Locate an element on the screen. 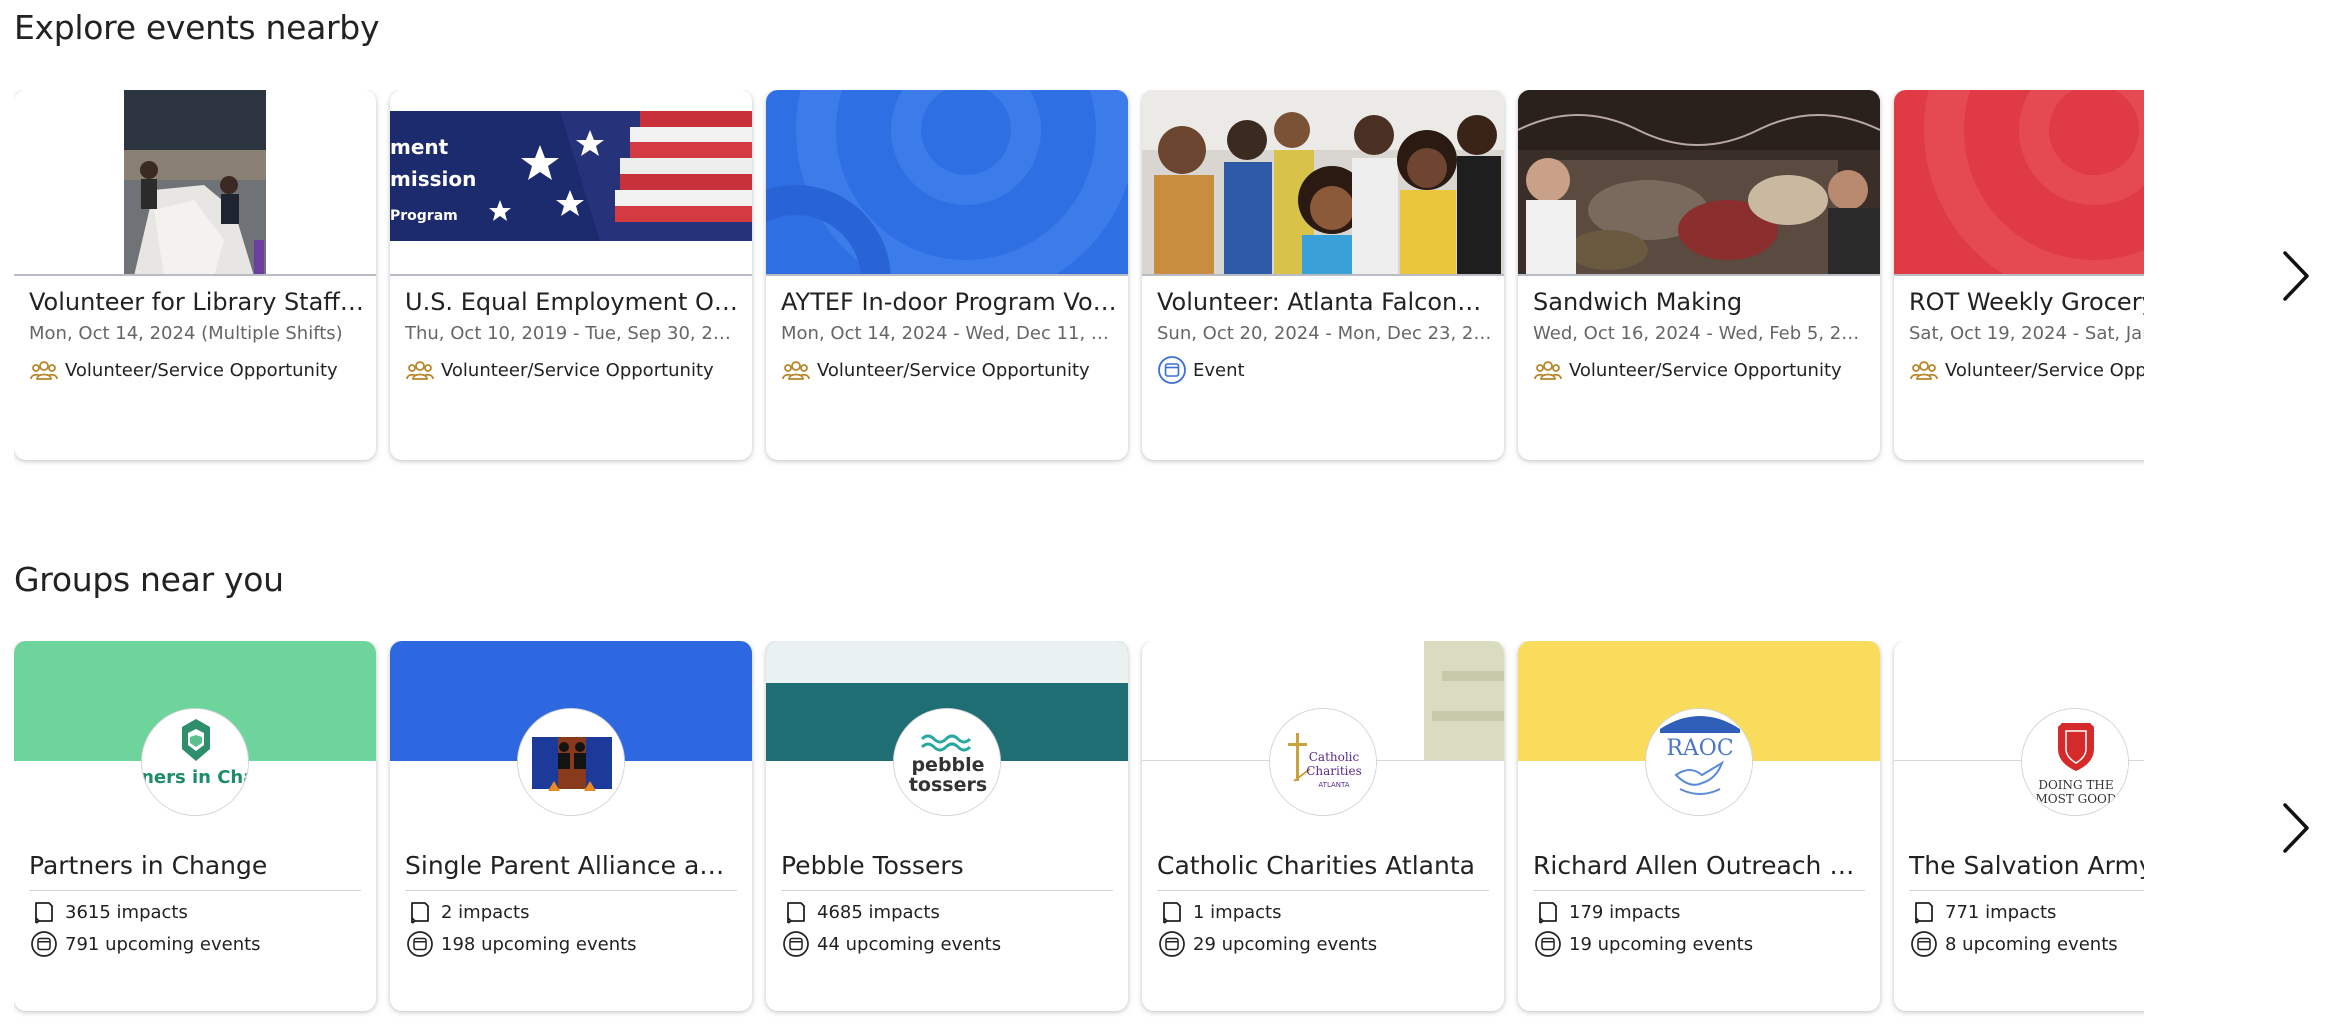 The height and width of the screenshot is (1034, 2326). svg-text: tossers is located at coordinates (948, 785).